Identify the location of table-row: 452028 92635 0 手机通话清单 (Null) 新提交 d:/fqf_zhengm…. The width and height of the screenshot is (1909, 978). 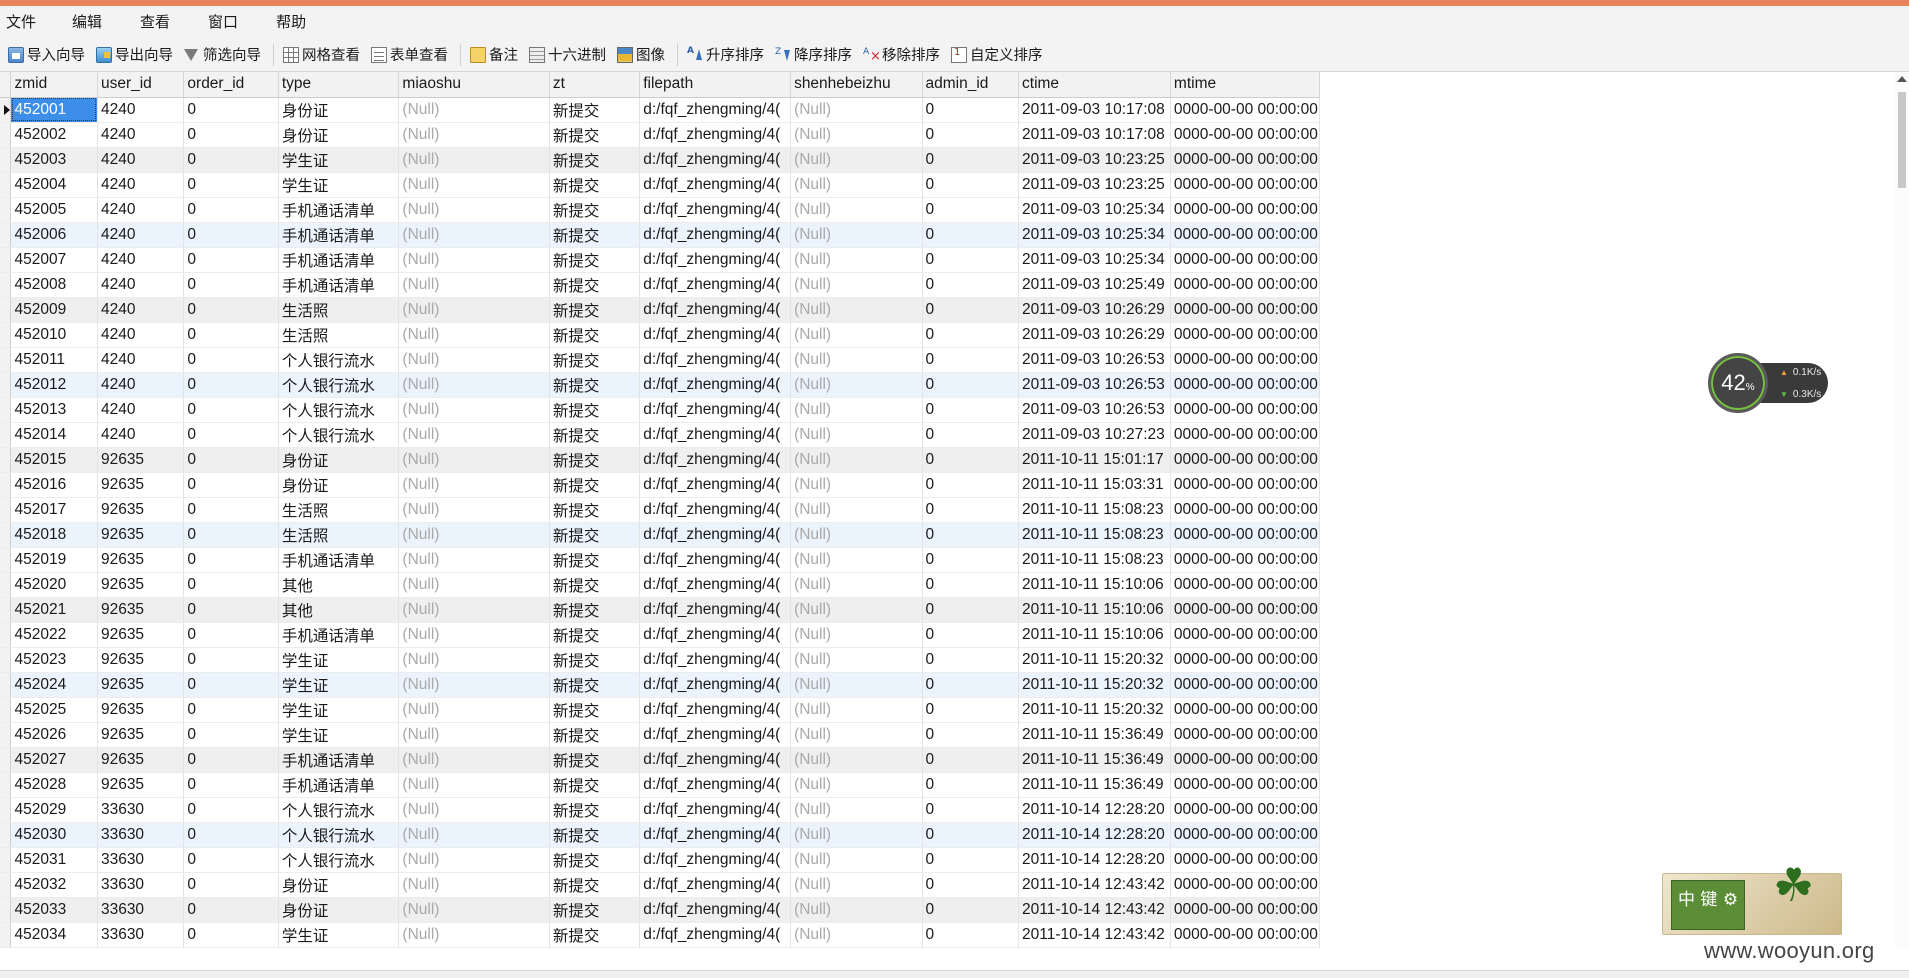
(660, 785).